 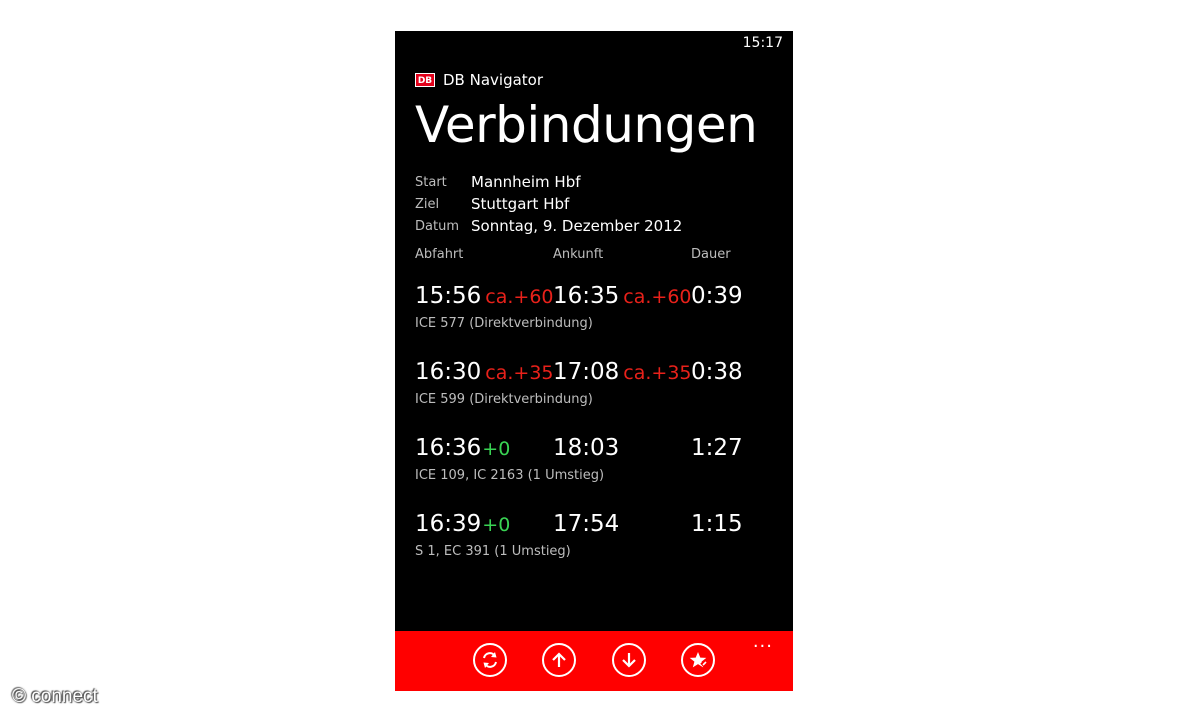 What do you see at coordinates (717, 296) in the screenshot?
I see `duration: 0:39` at bounding box center [717, 296].